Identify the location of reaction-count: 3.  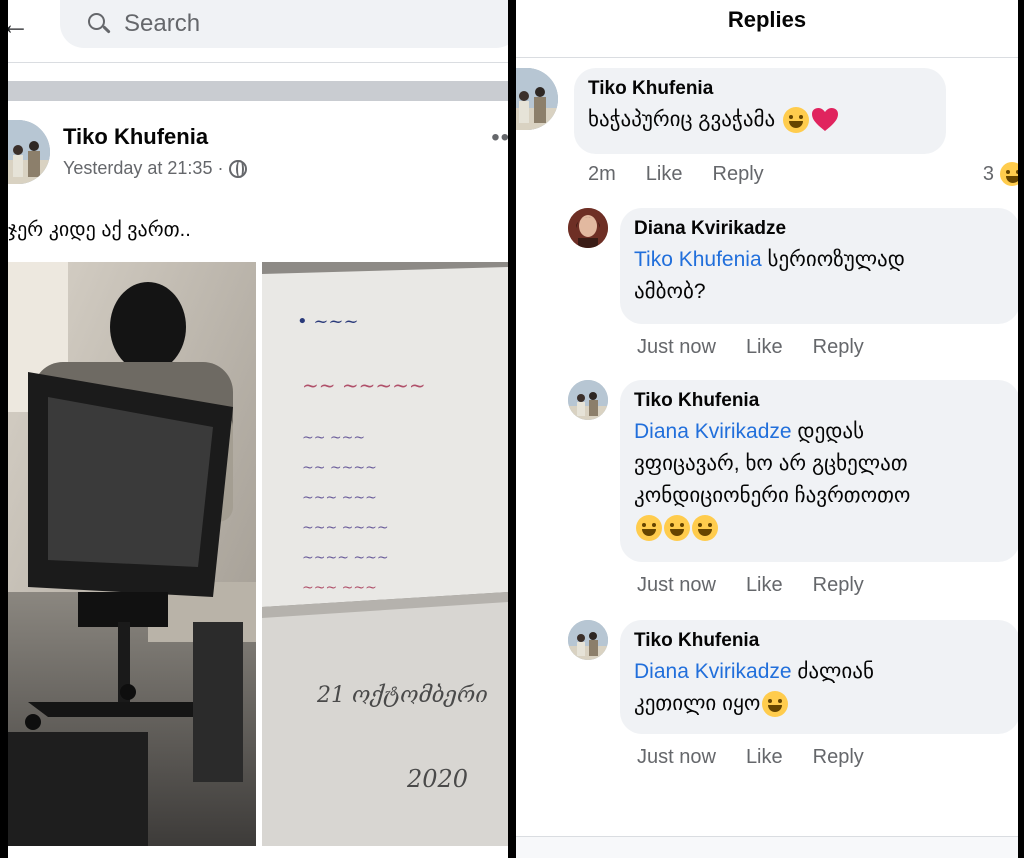
(1000, 174).